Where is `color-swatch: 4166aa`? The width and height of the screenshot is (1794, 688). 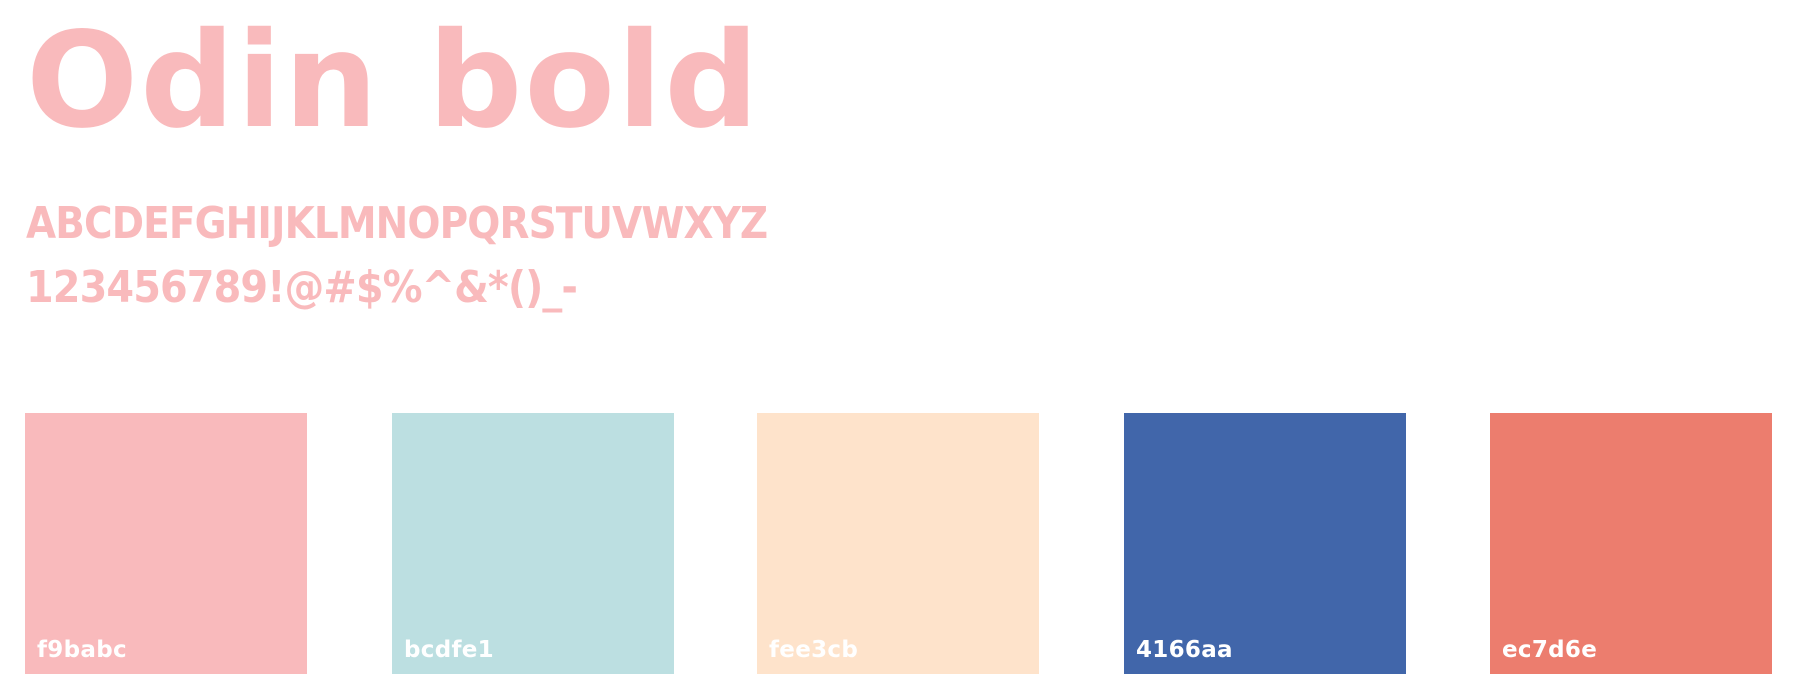 color-swatch: 4166aa is located at coordinates (1265, 543).